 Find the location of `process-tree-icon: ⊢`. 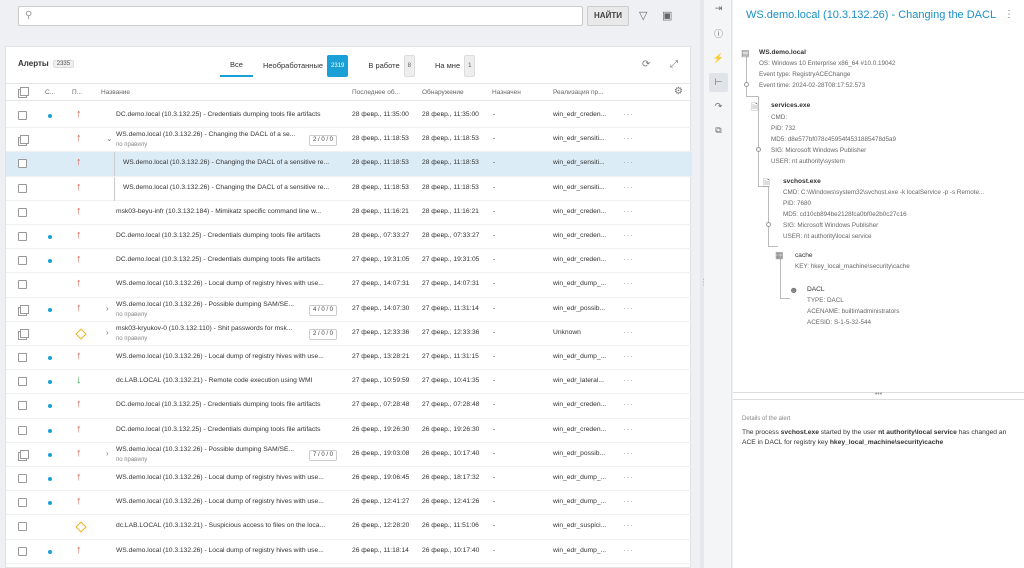

process-tree-icon: ⊢ is located at coordinates (718, 82).